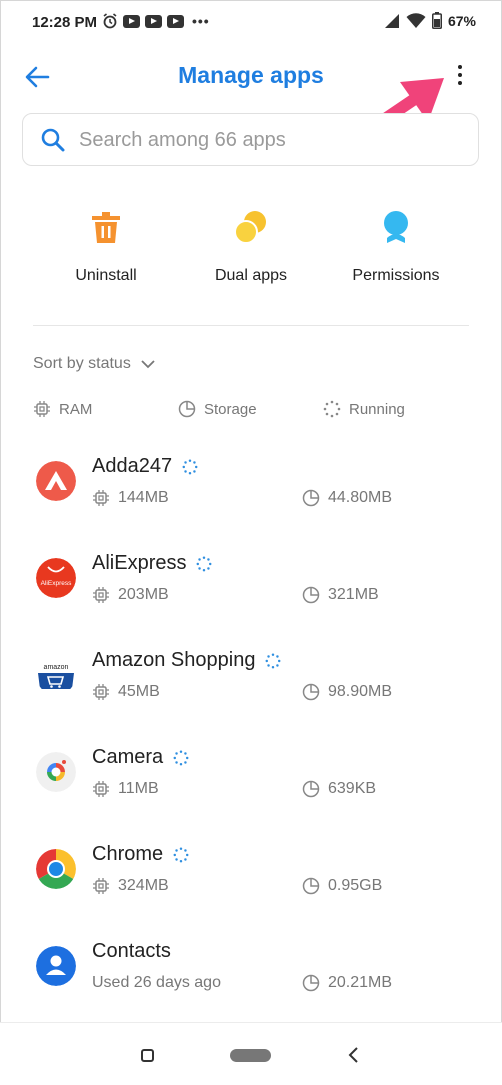 The image size is (502, 1085). I want to click on app-ram: 45MB, so click(126, 692).